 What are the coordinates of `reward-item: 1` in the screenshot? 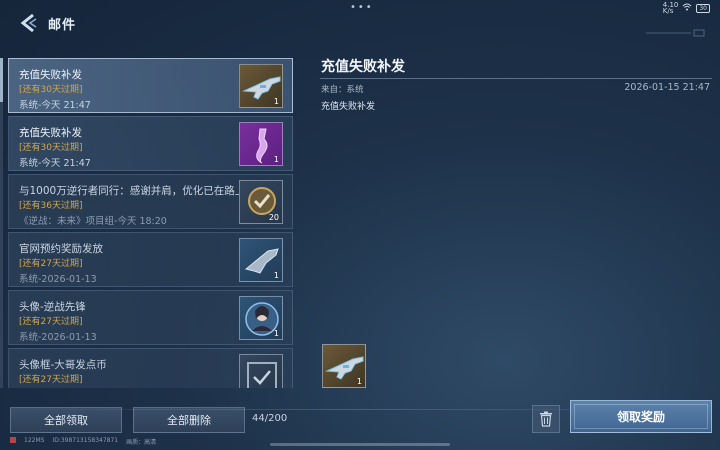 It's located at (344, 366).